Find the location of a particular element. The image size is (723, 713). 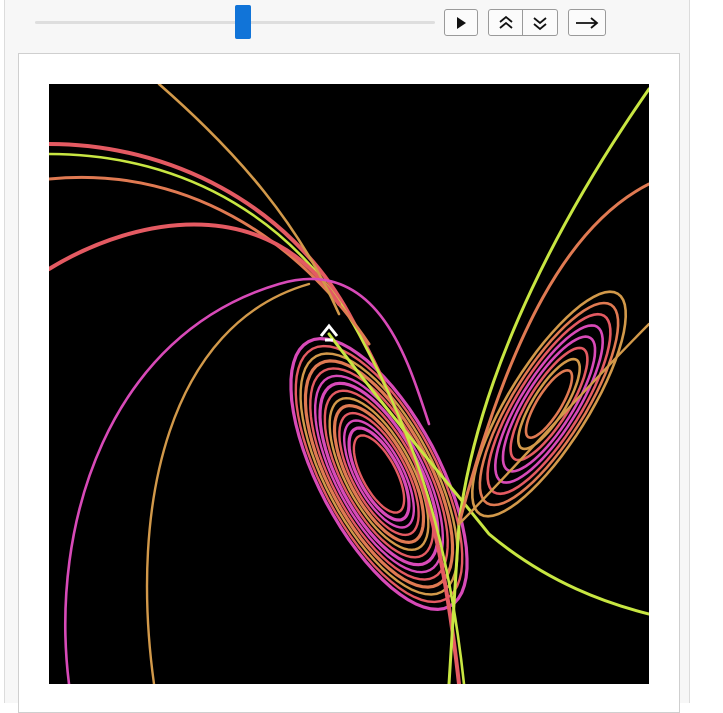

trajectory-sweep is located at coordinates (210, 260).